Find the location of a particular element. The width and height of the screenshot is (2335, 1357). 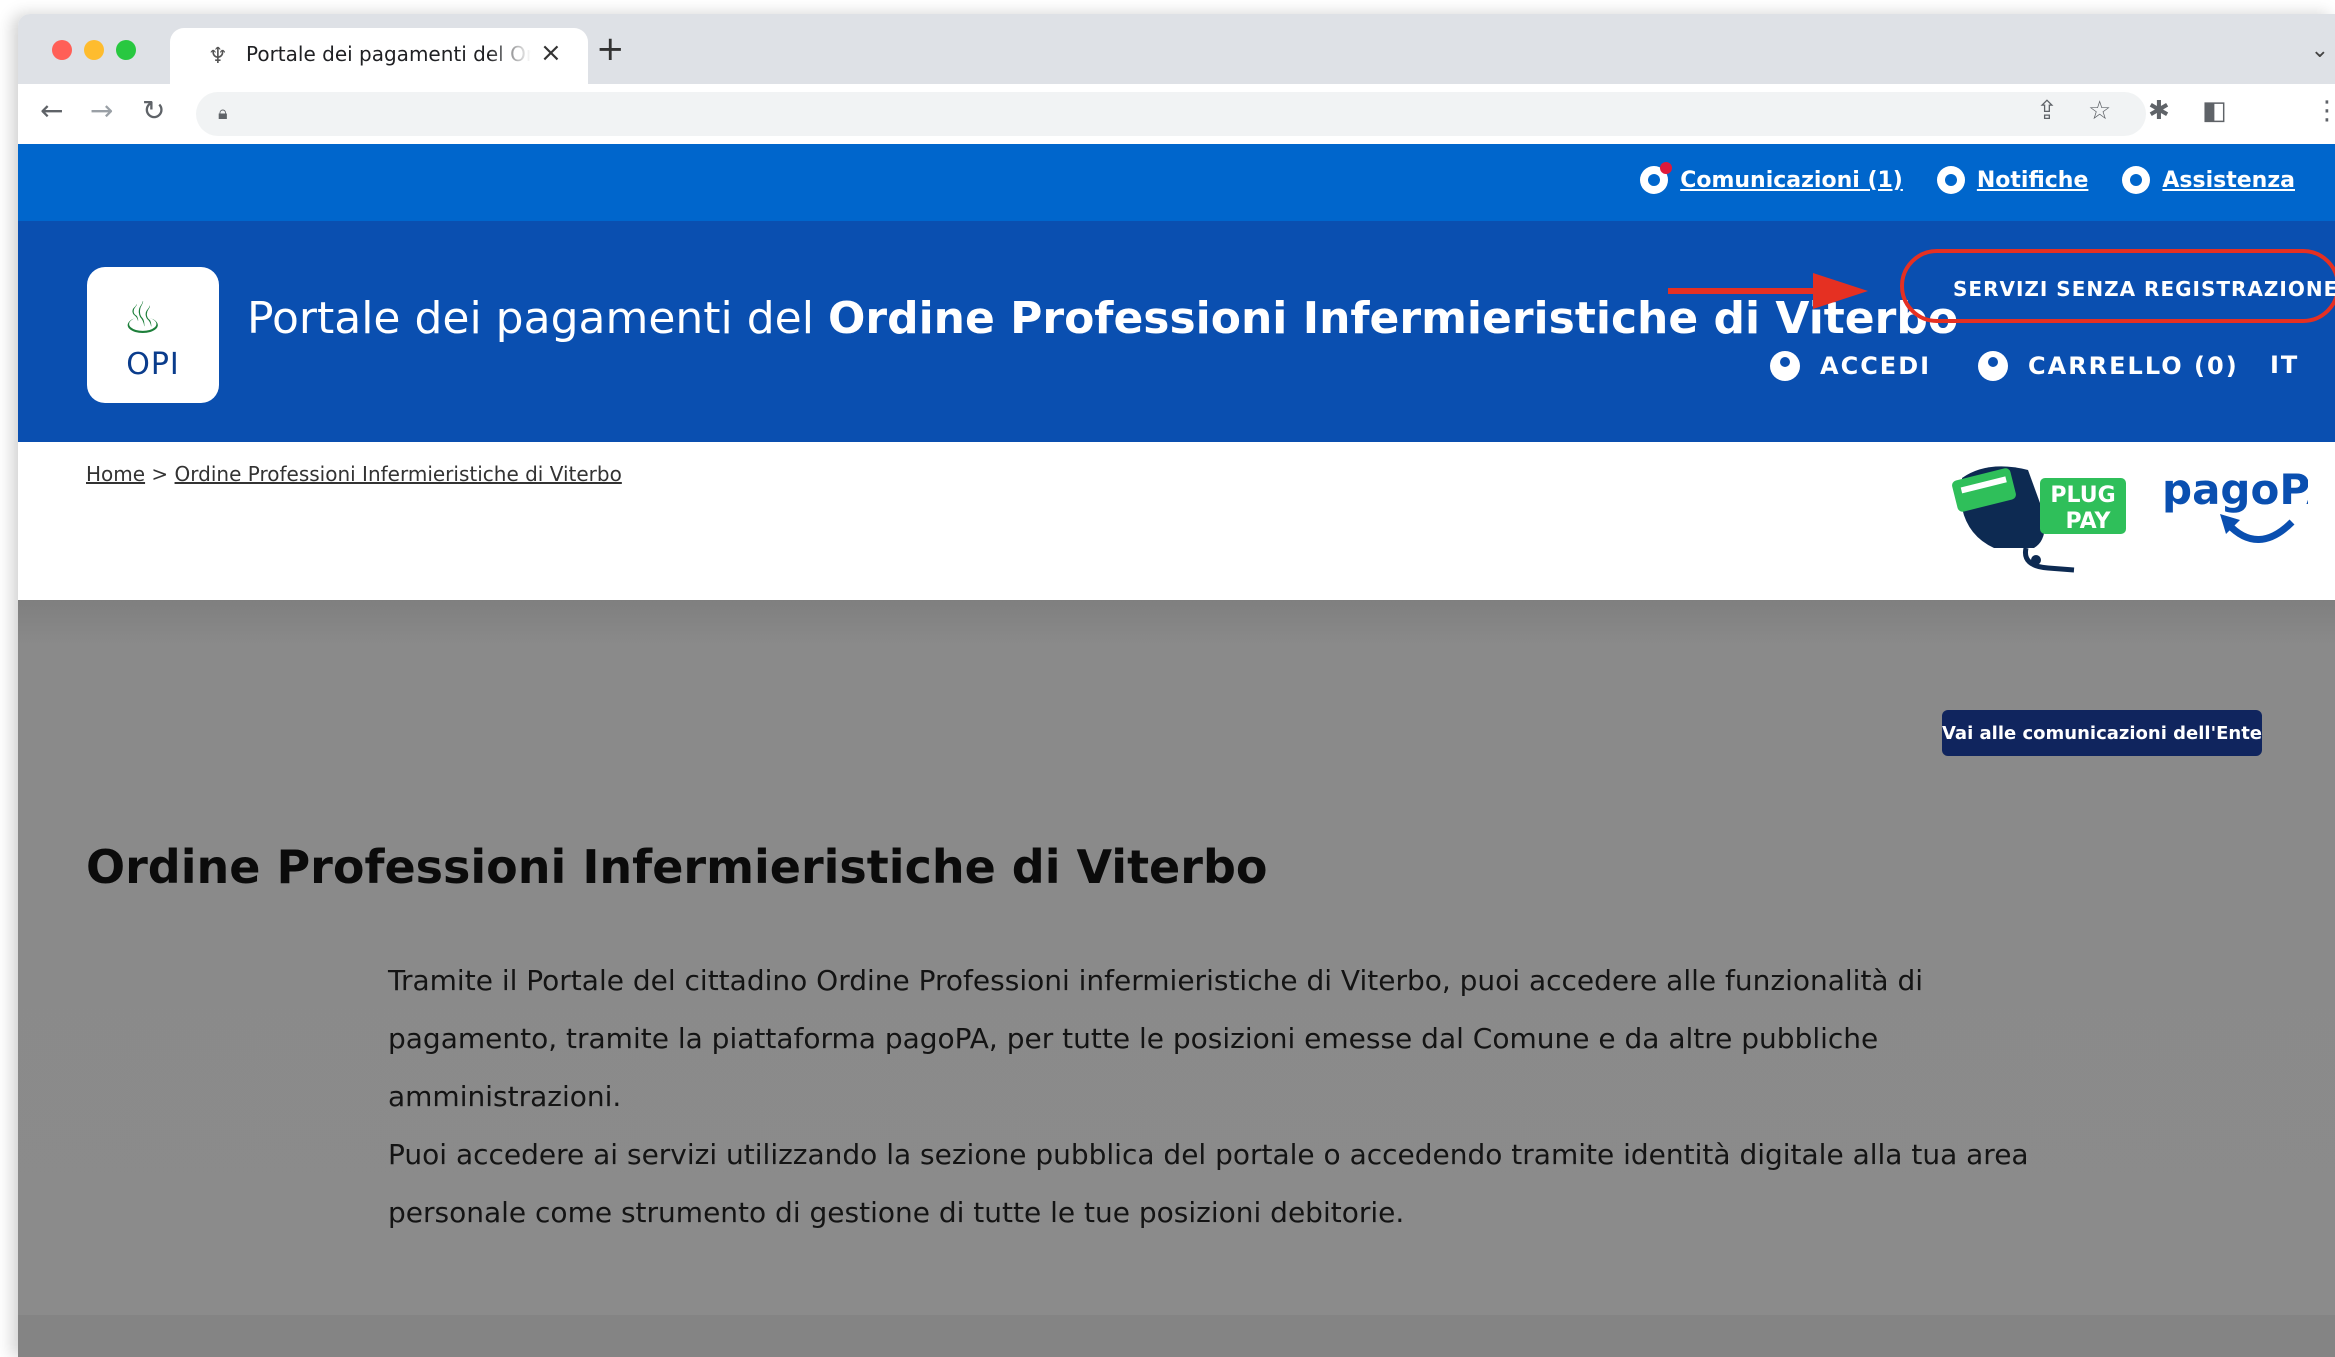

opi-logo: ♨ OPI is located at coordinates (153, 335).